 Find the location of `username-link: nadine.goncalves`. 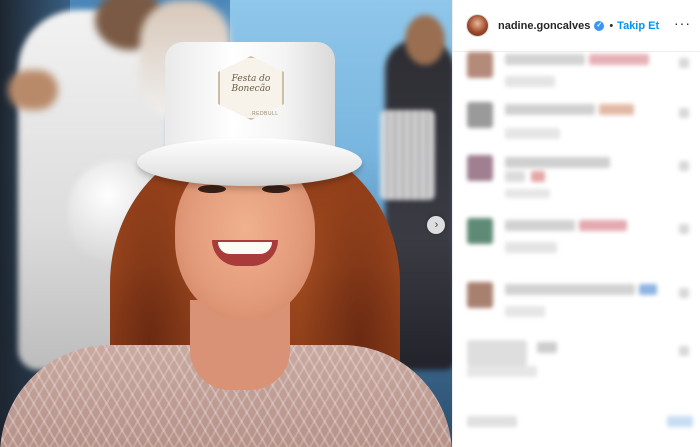

username-link: nadine.goncalves is located at coordinates (544, 26).